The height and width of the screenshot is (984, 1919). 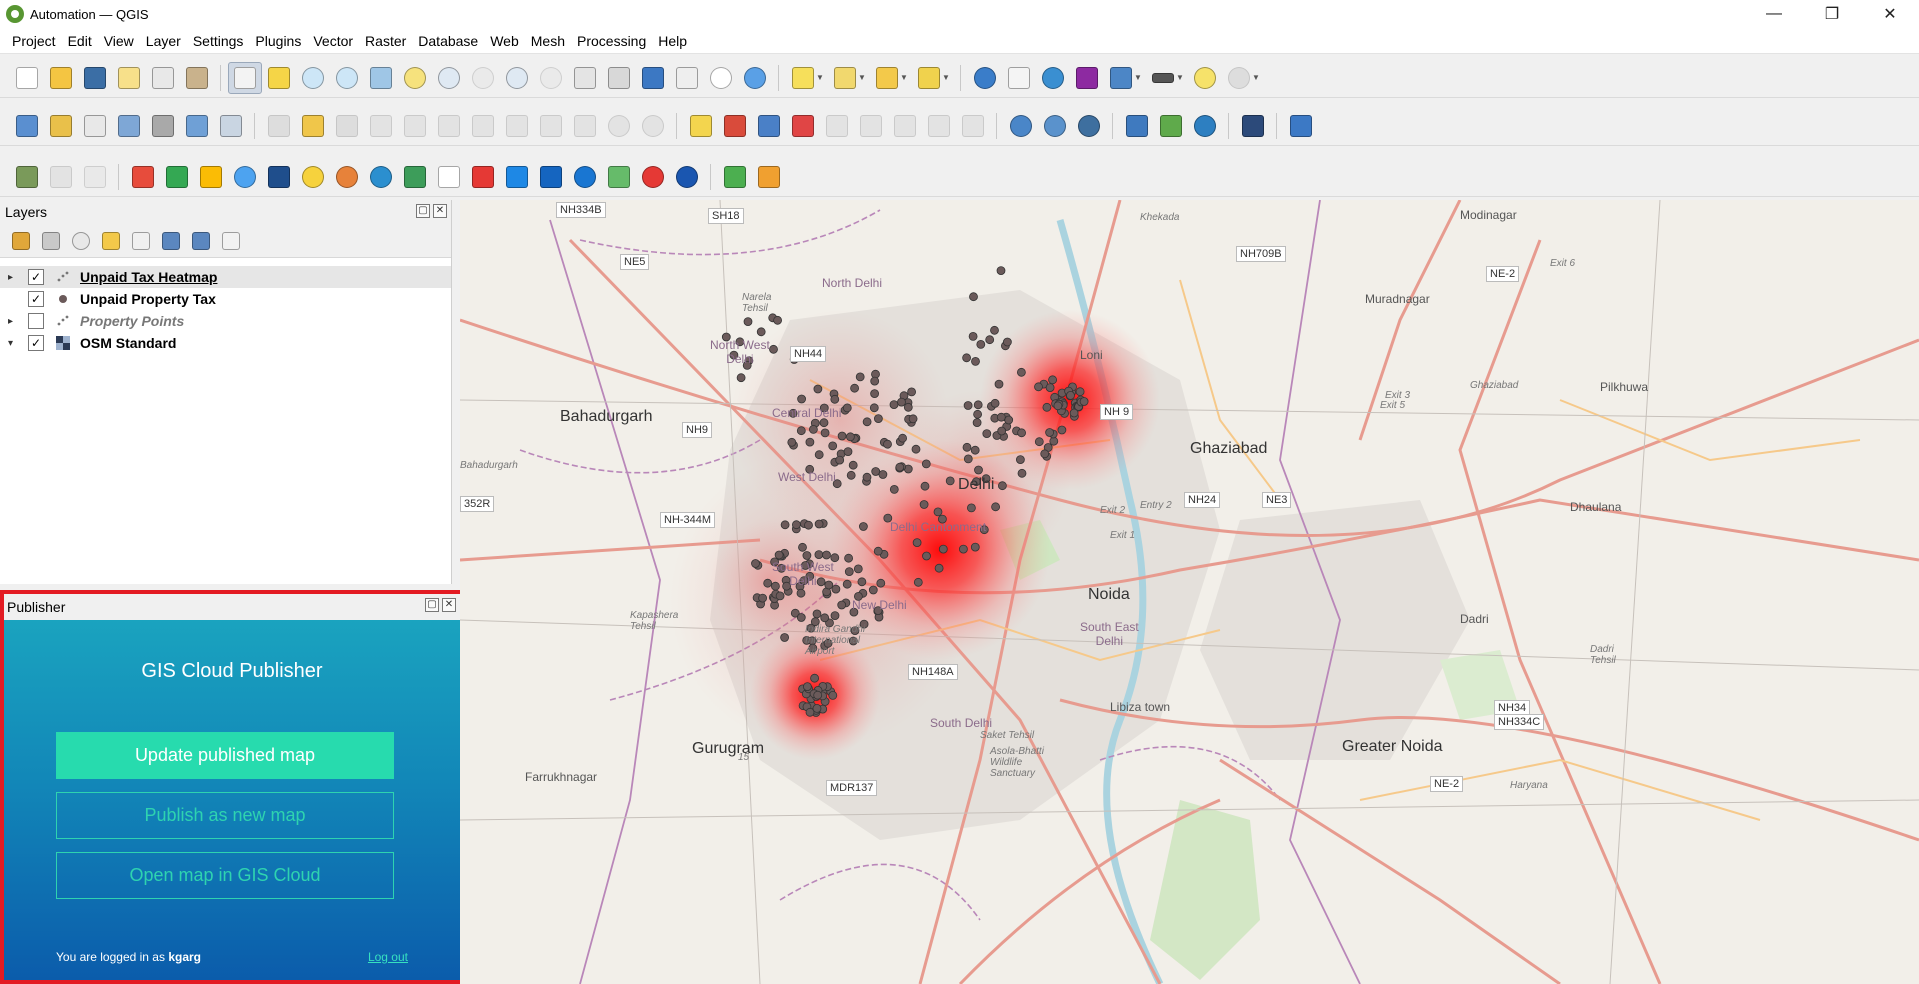 I want to click on menu-vector: Vector, so click(x=333, y=41).